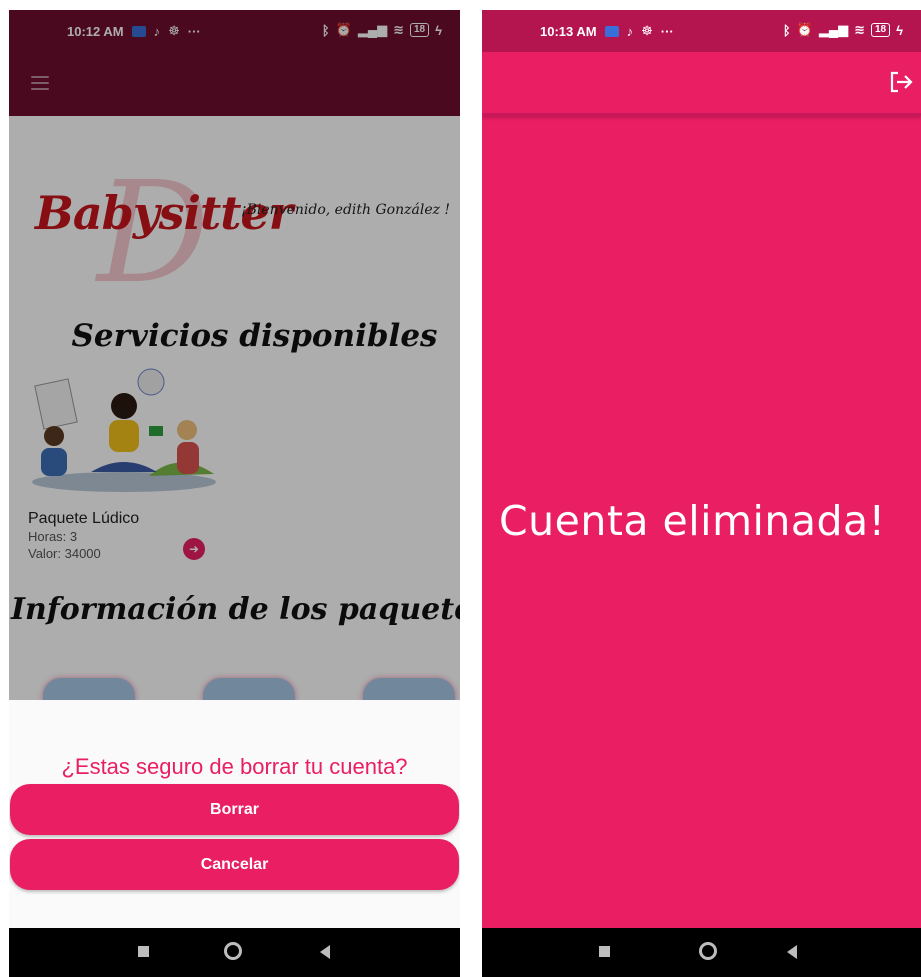 The height and width of the screenshot is (977, 921). What do you see at coordinates (647, 30) in the screenshot?
I see `app-notification-icon: ☸` at bounding box center [647, 30].